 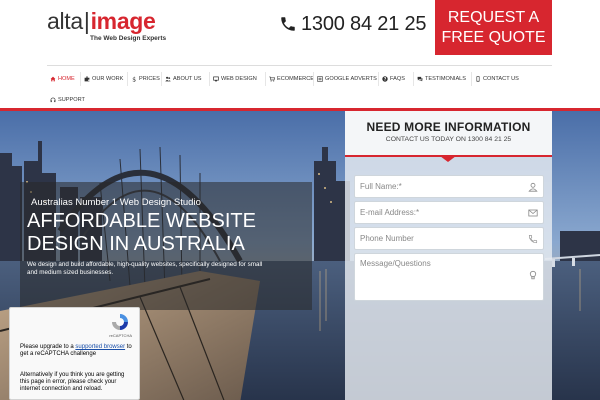 What do you see at coordinates (116, 202) in the screenshot?
I see `hero-subtitle: Australias Number 1 Web Design Studio` at bounding box center [116, 202].